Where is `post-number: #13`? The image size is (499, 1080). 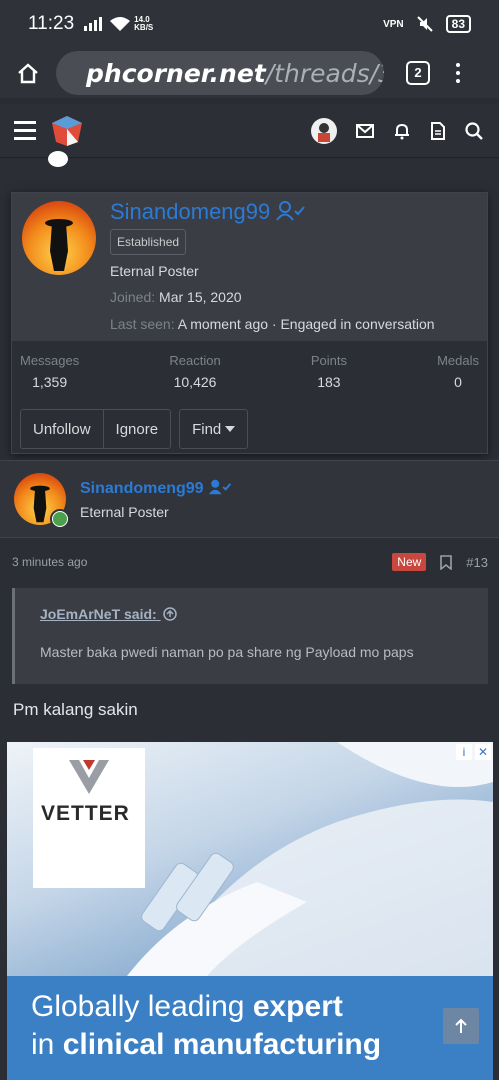
post-number: #13 is located at coordinates (477, 562).